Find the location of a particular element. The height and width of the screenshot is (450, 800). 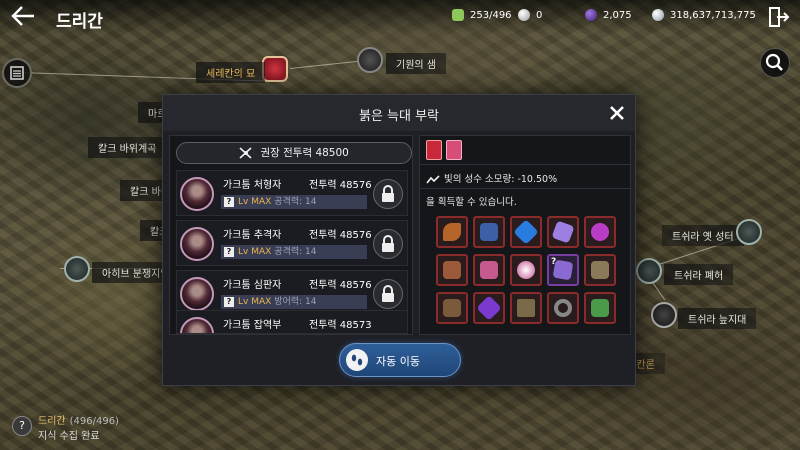

search-button is located at coordinates (775, 63).